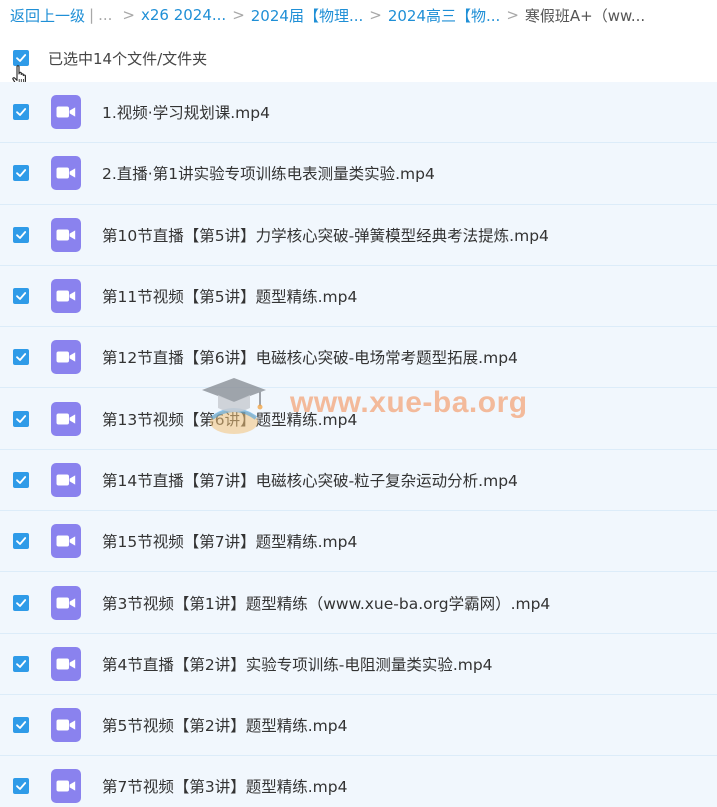  Describe the element at coordinates (186, 112) in the screenshot. I see `file-name: 1.视频·学习规划课.mp4` at that location.